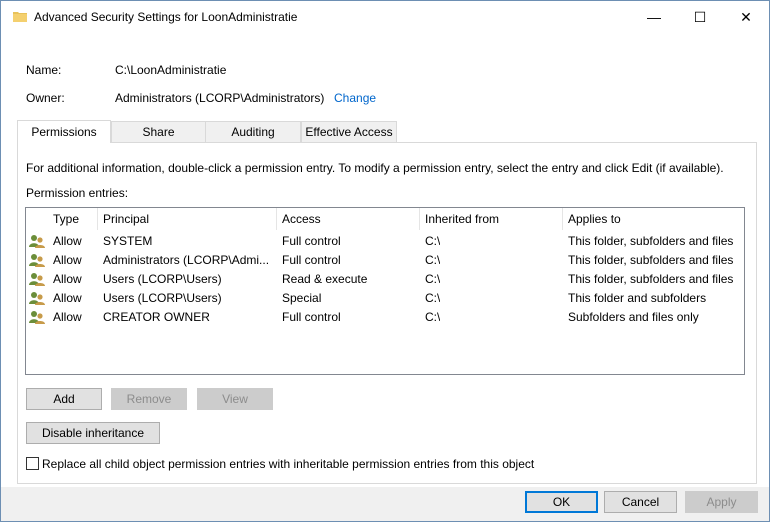 This screenshot has width=770, height=522. Describe the element at coordinates (302, 298) in the screenshot. I see `cell-access: Special` at that location.